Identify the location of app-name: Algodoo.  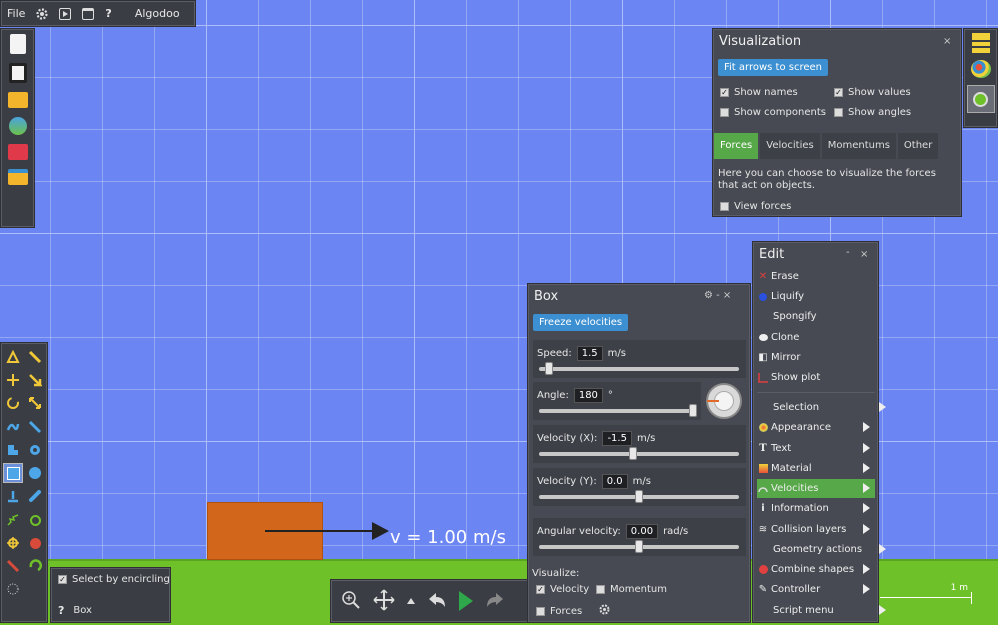
(157, 13).